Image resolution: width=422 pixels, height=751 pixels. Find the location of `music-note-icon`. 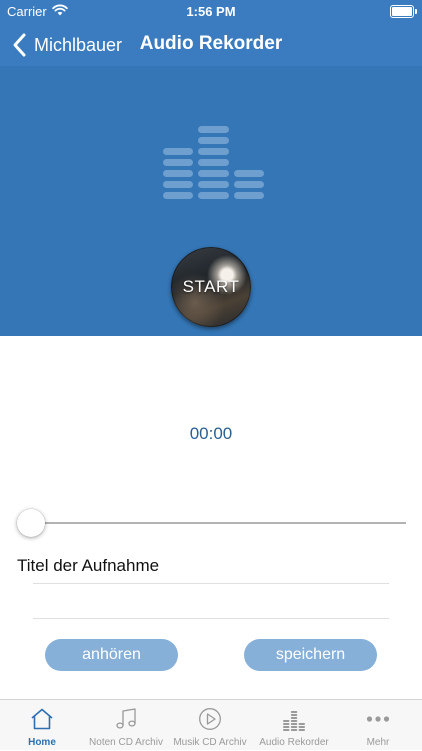

music-note-icon is located at coordinates (126, 718).